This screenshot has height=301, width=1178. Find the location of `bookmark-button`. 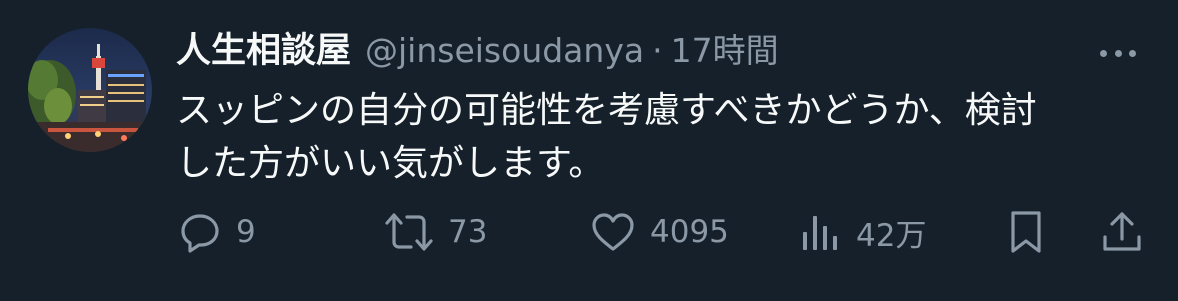

bookmark-button is located at coordinates (1026, 232).